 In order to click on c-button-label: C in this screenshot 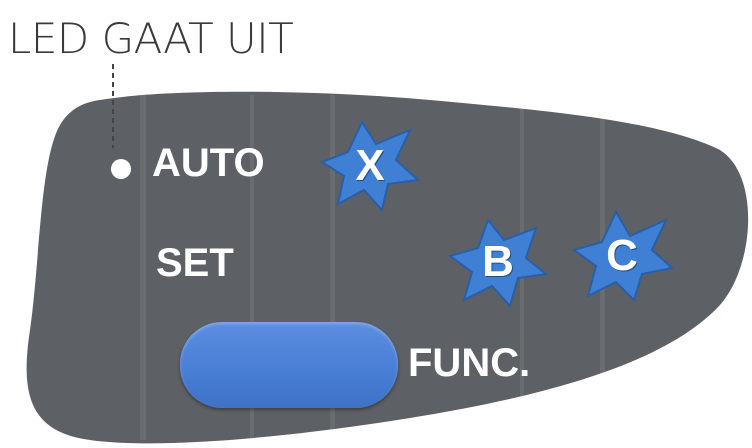, I will do `click(622, 255)`.